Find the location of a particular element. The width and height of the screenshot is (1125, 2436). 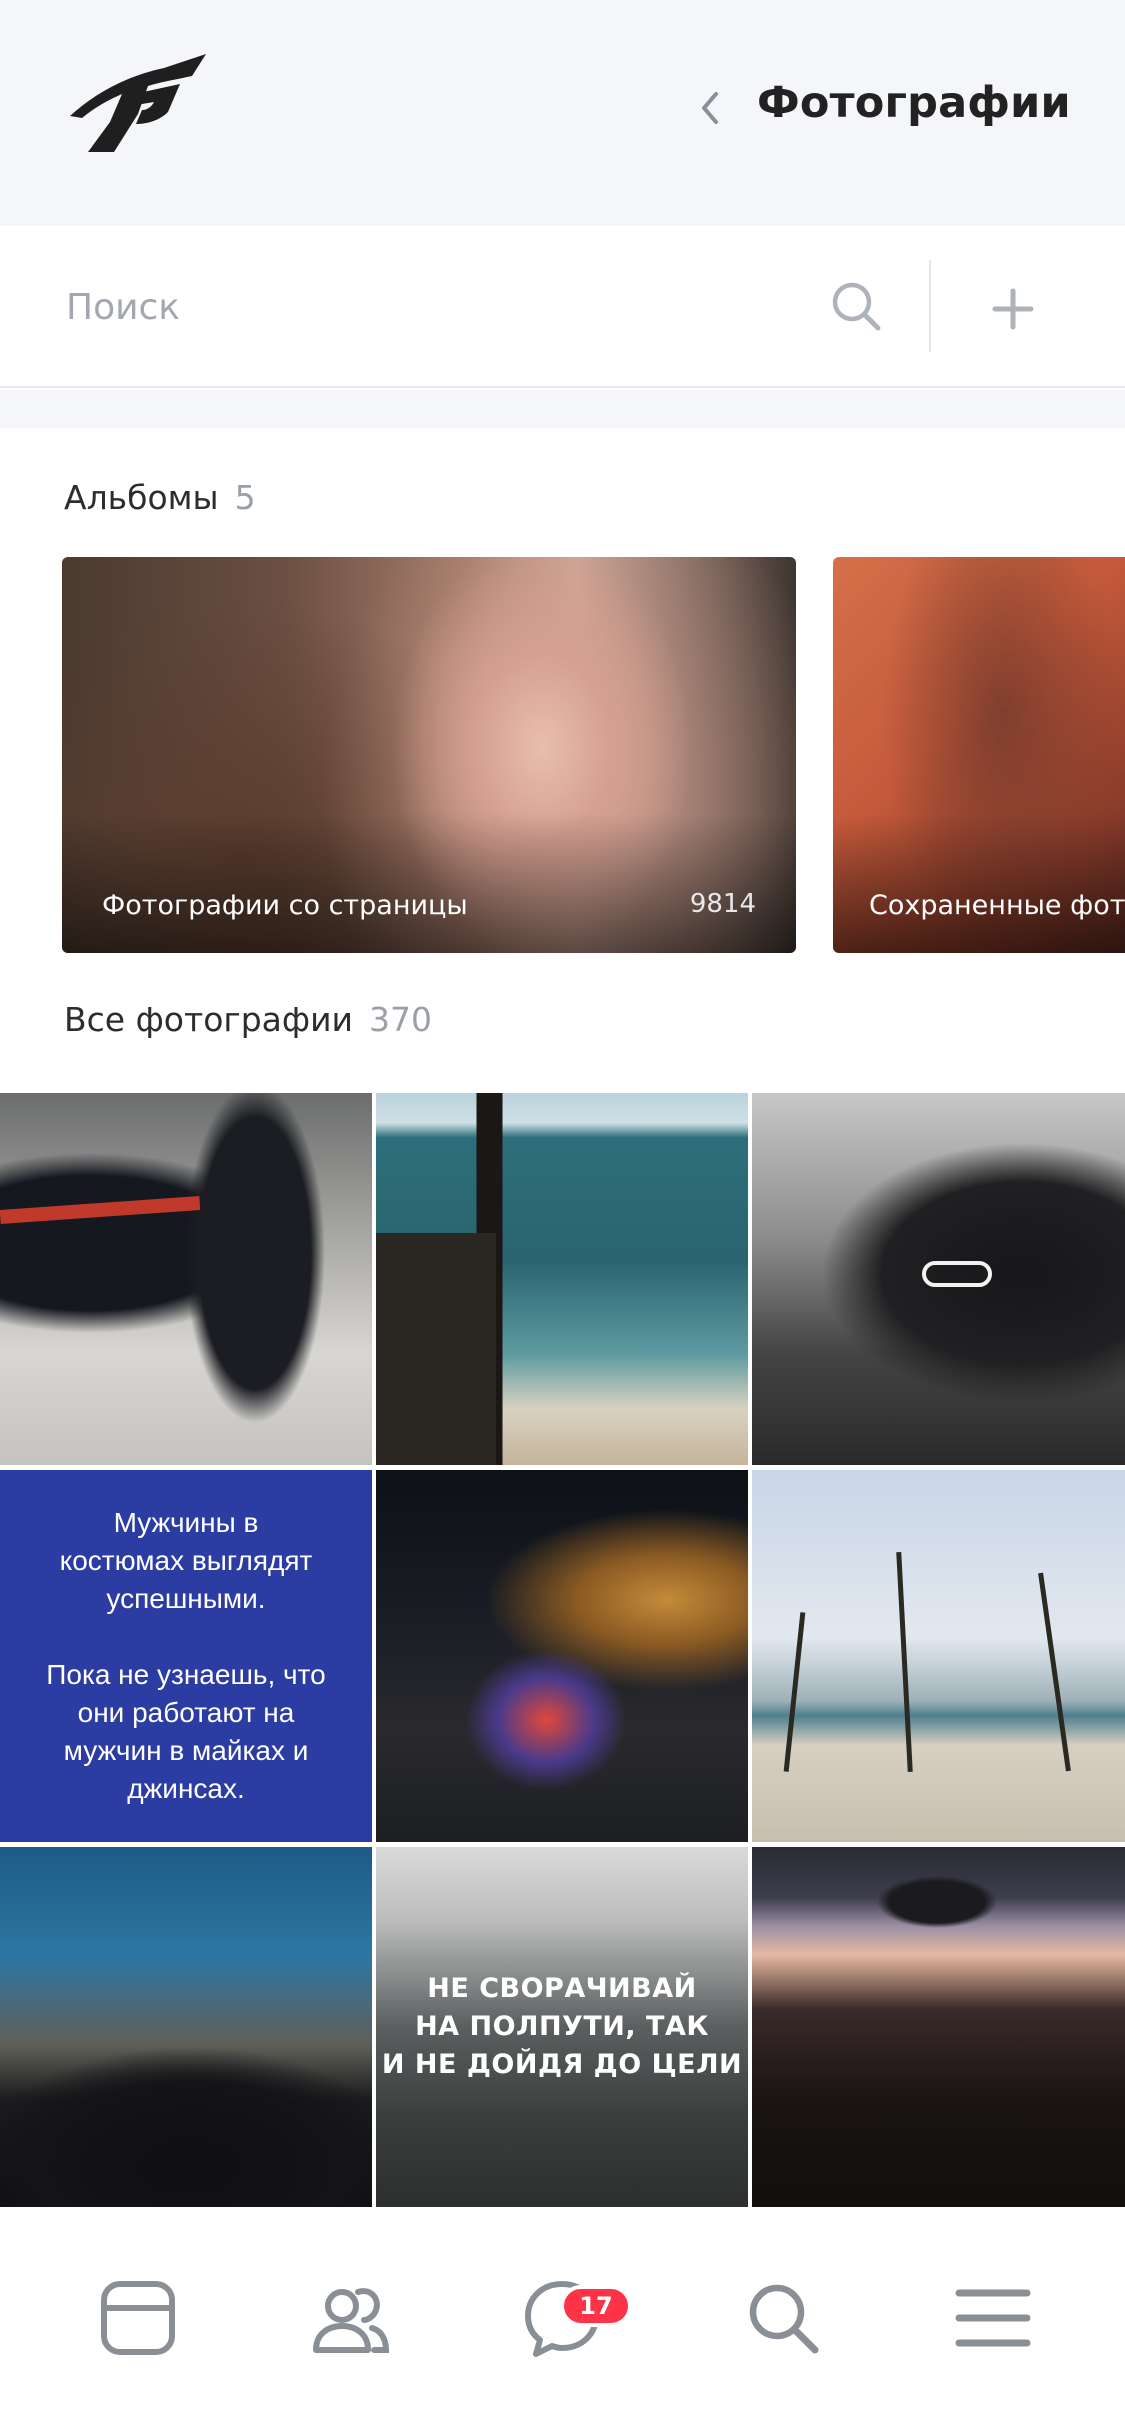

albums-heading: Альбомы 5 is located at coordinates (160, 497).